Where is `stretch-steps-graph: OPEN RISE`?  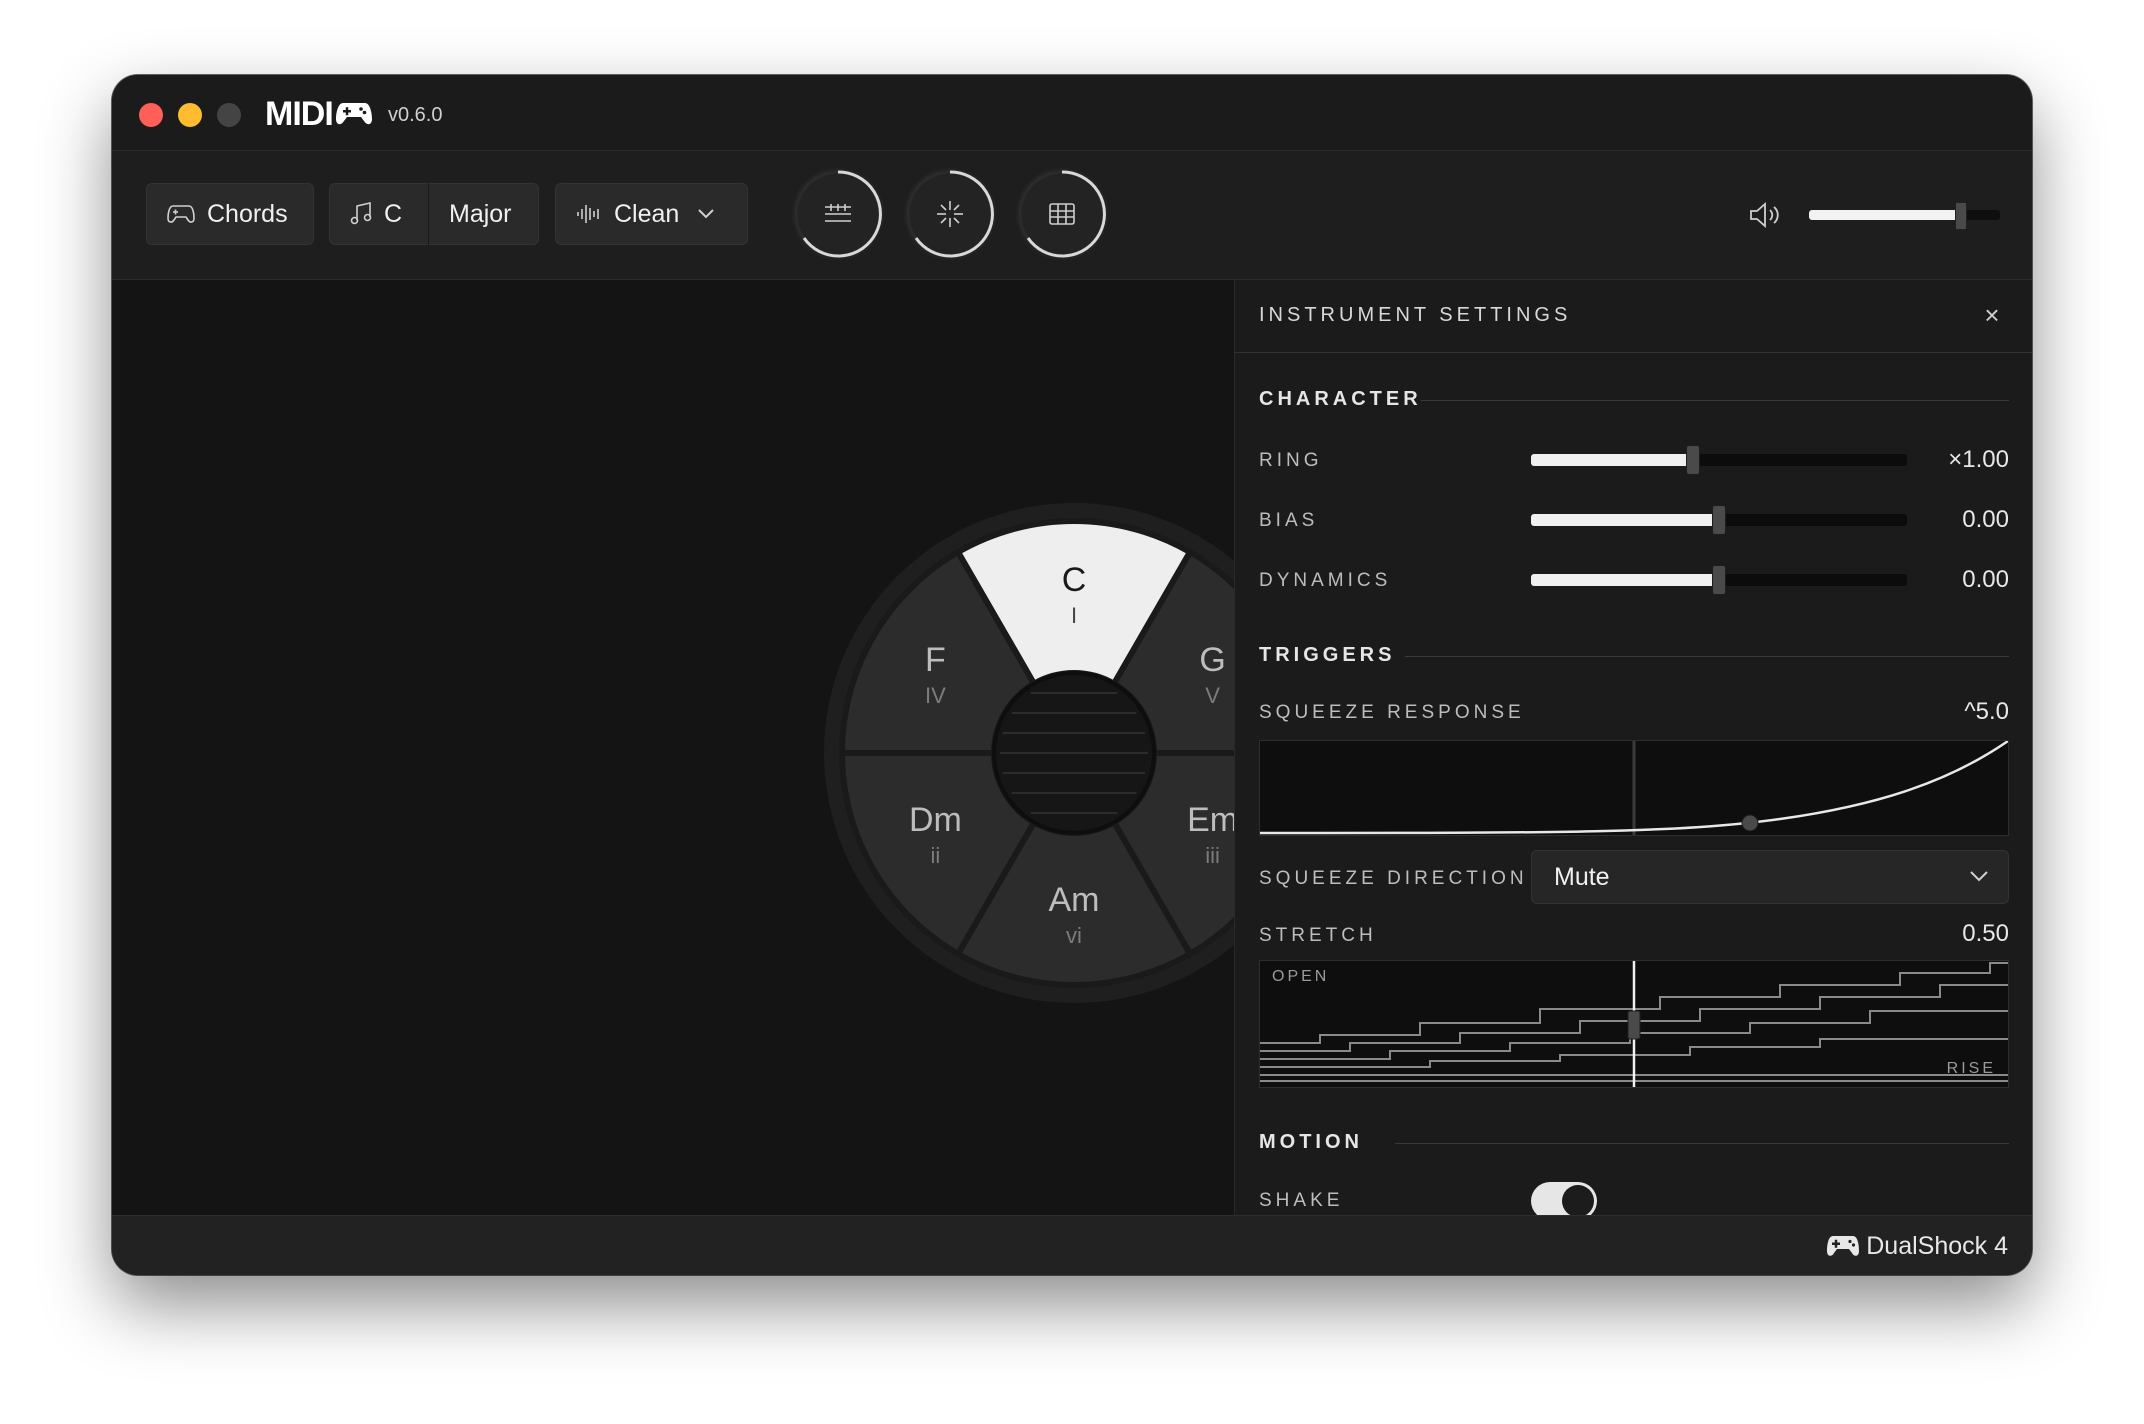
stretch-steps-graph: OPEN RISE is located at coordinates (1634, 1024).